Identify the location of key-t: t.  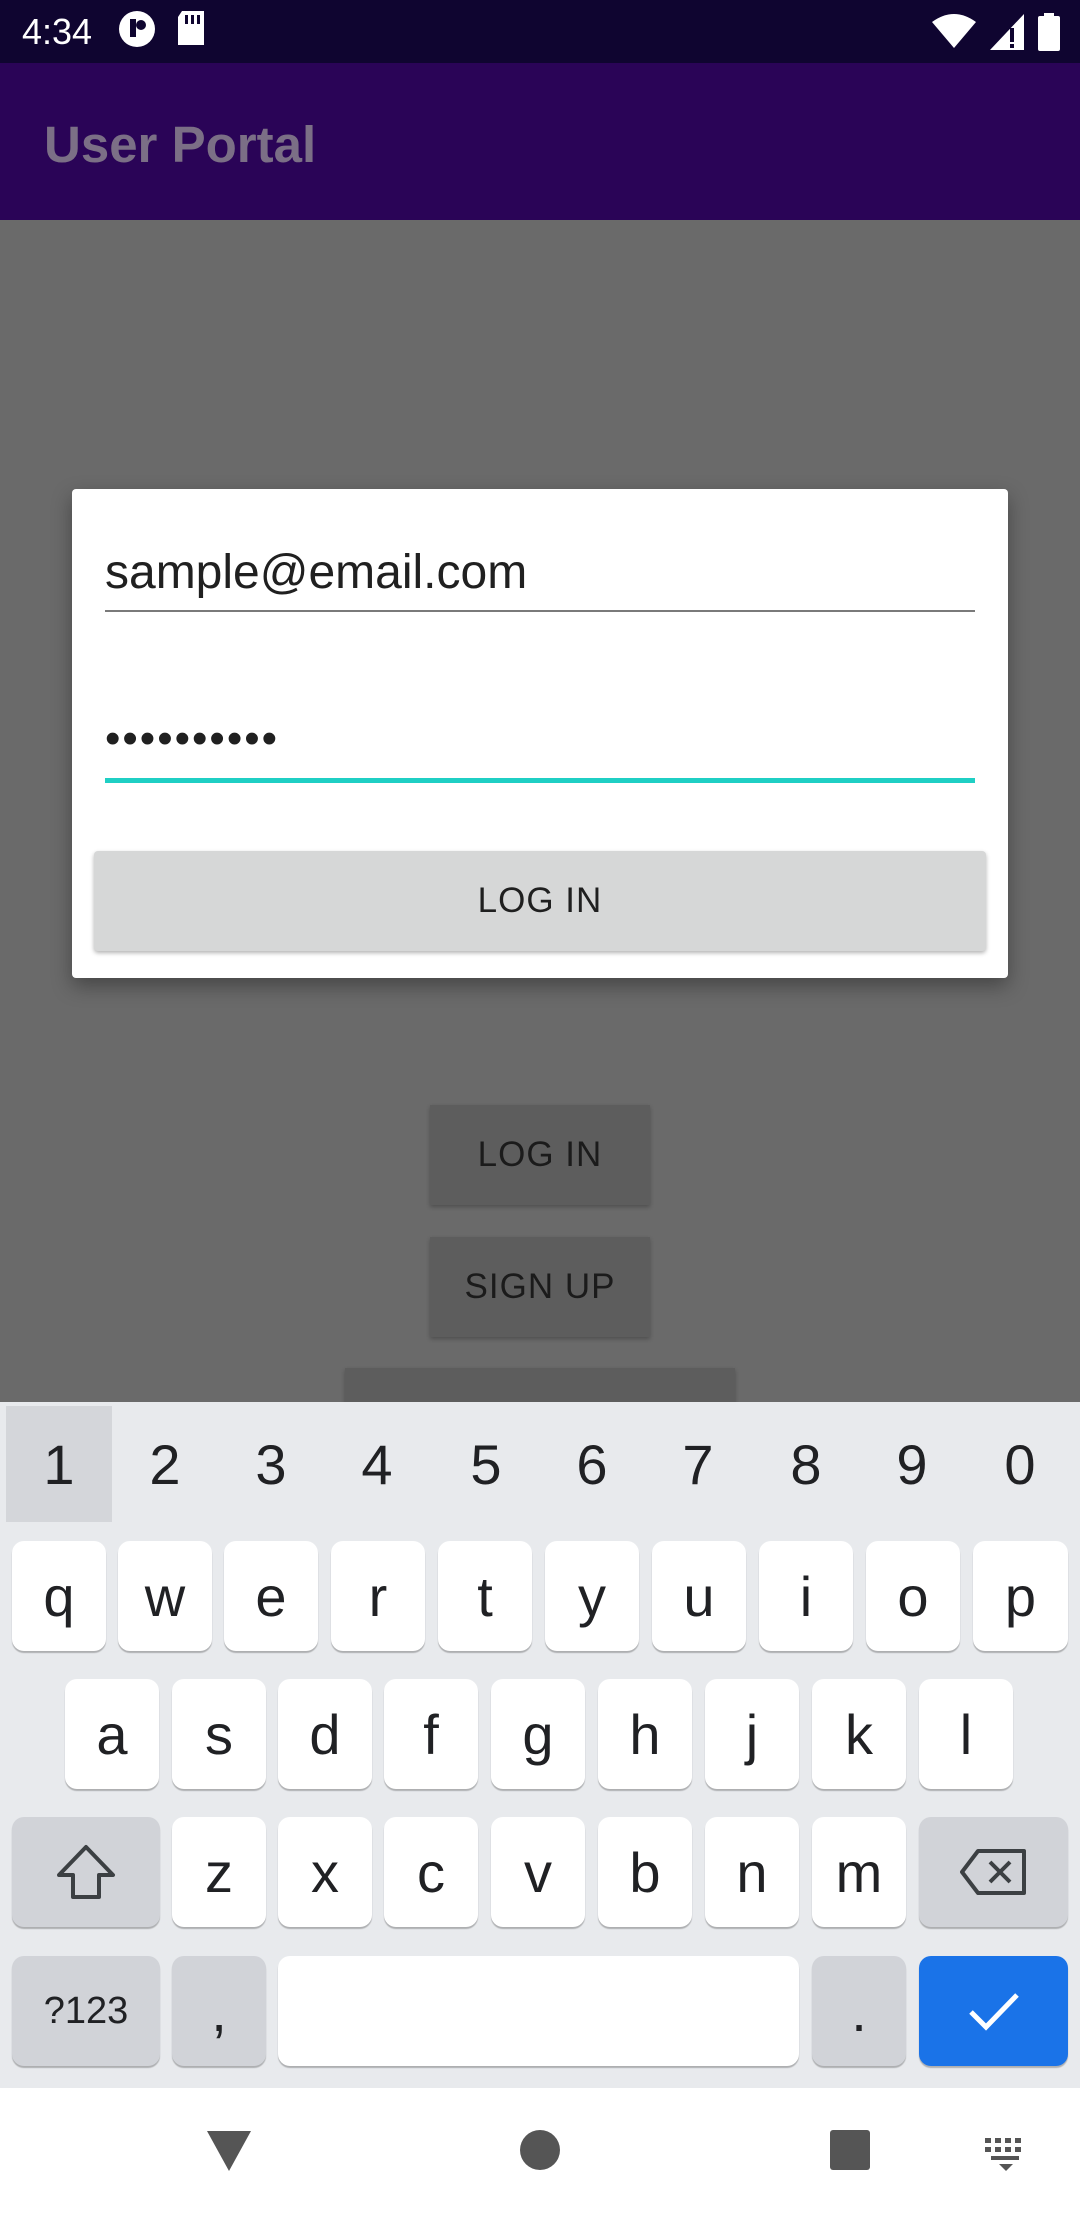
(485, 1596).